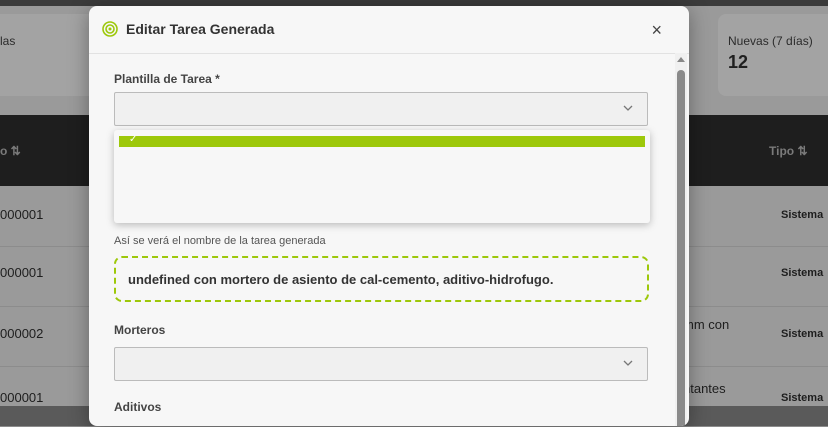 The image size is (828, 427). Describe the element at coordinates (381, 364) in the screenshot. I see `morteros-select` at that location.